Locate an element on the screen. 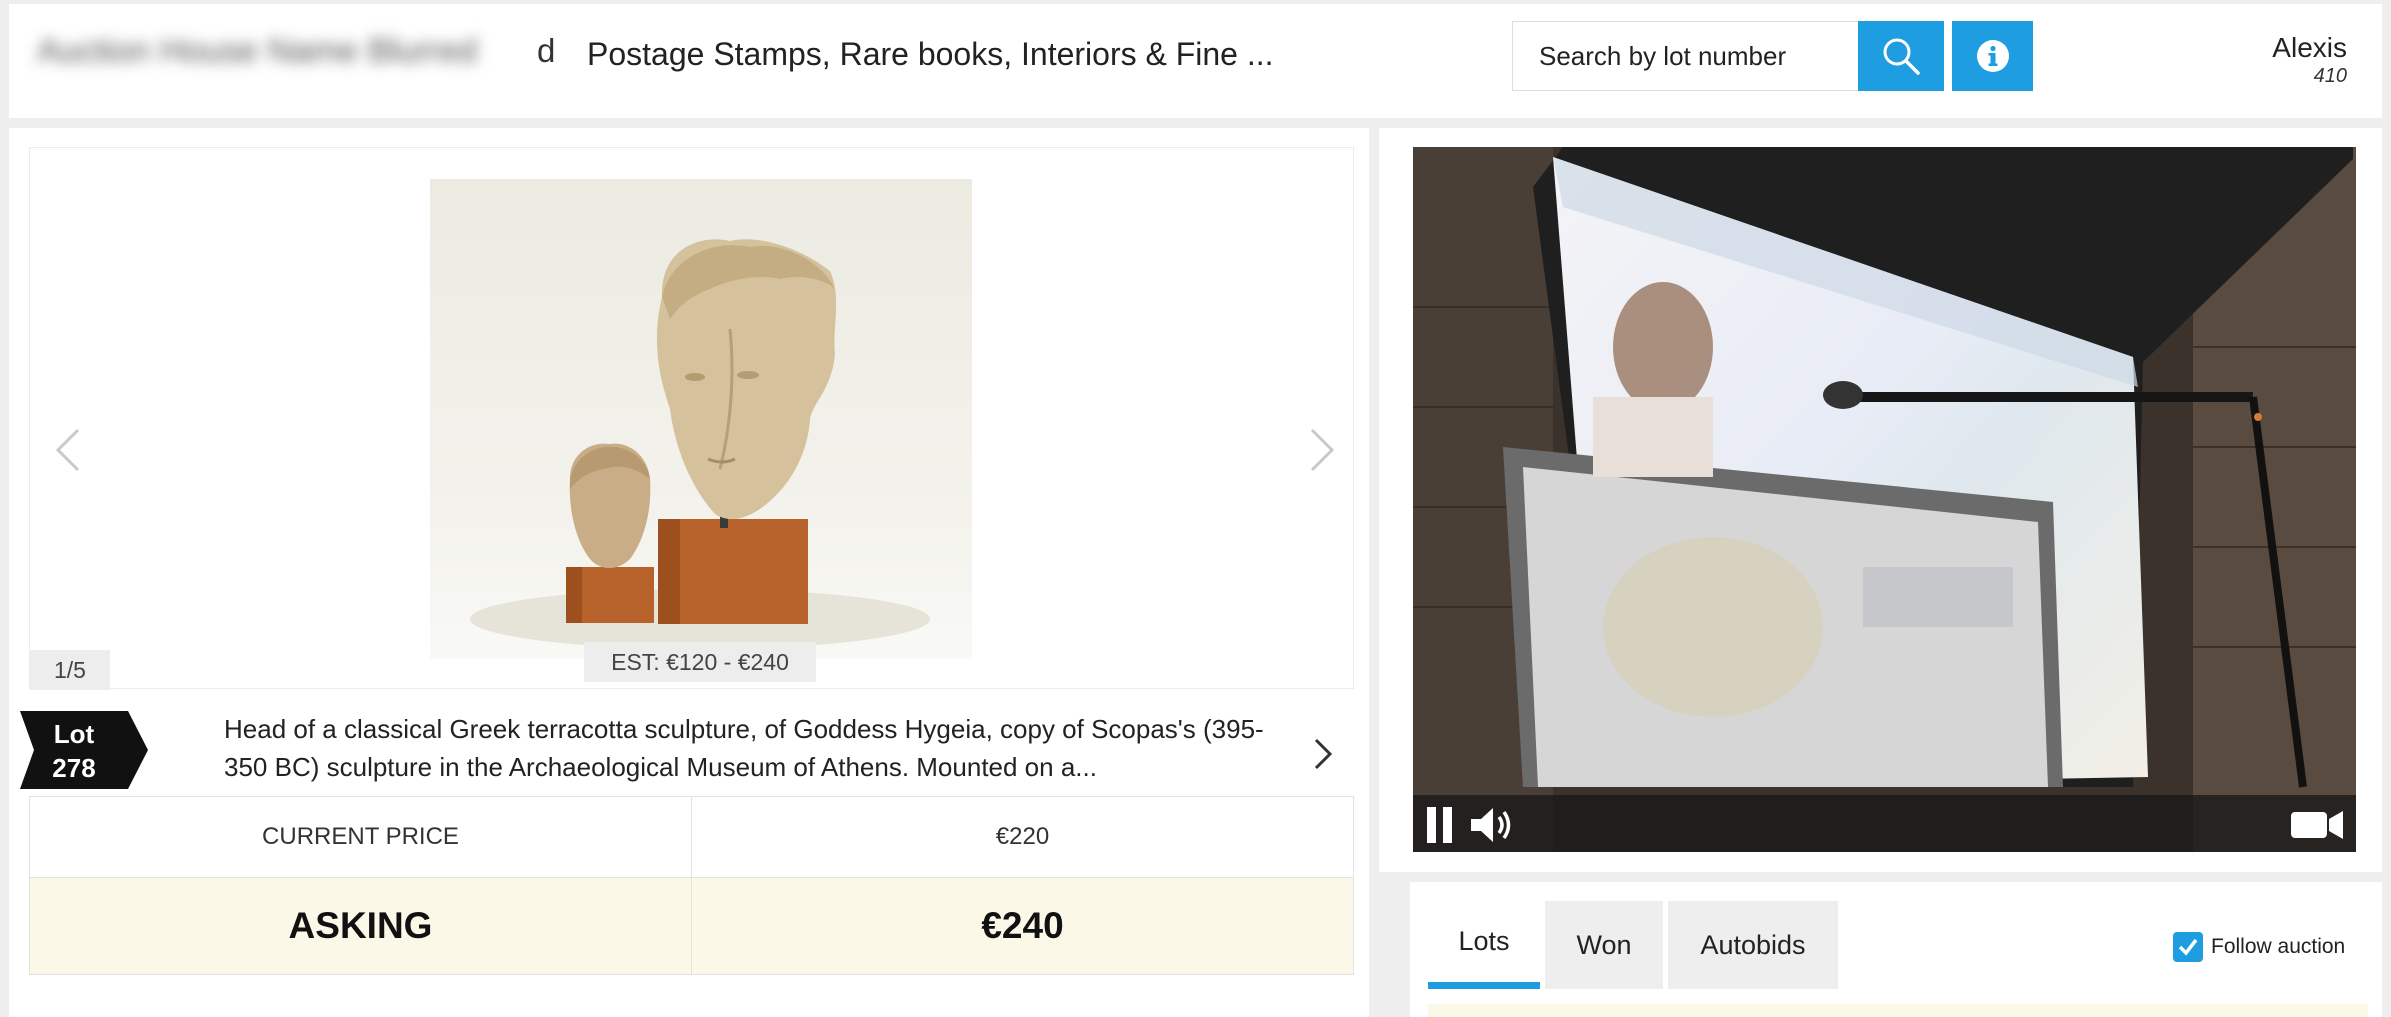 Image resolution: width=2391 pixels, height=1017 pixels. auction-name-blurred: Auction House Name Blurred is located at coordinates (257, 51).